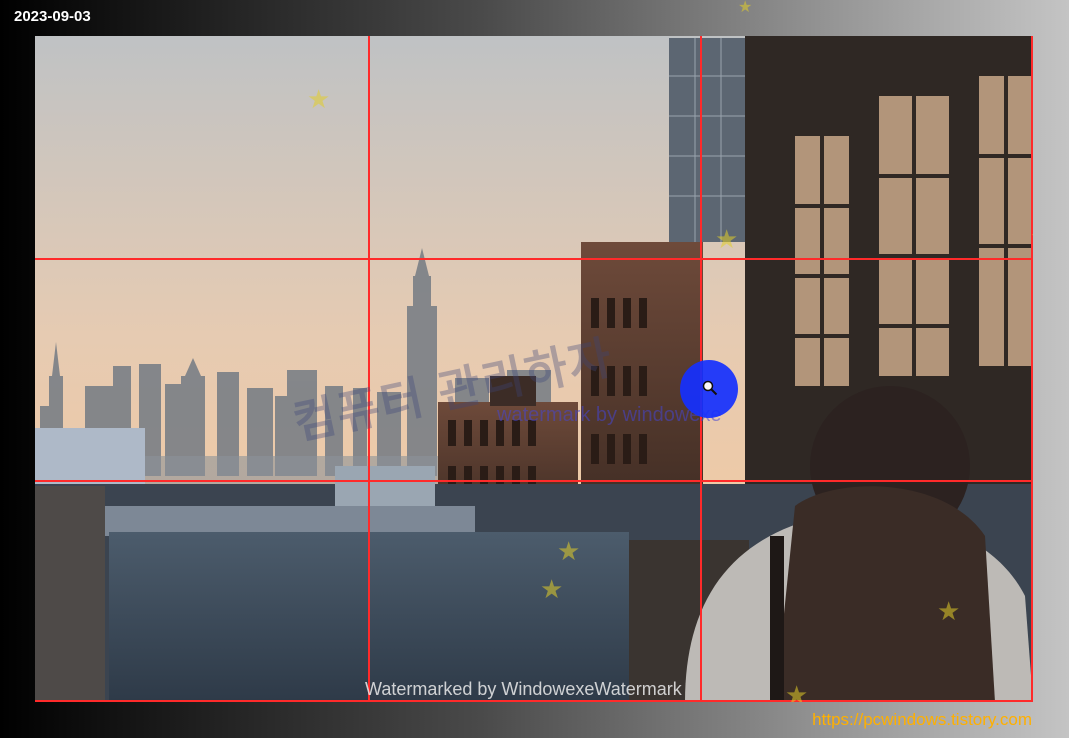 The width and height of the screenshot is (1069, 738). I want to click on grid-line-horizontal-bottom, so click(534, 481).